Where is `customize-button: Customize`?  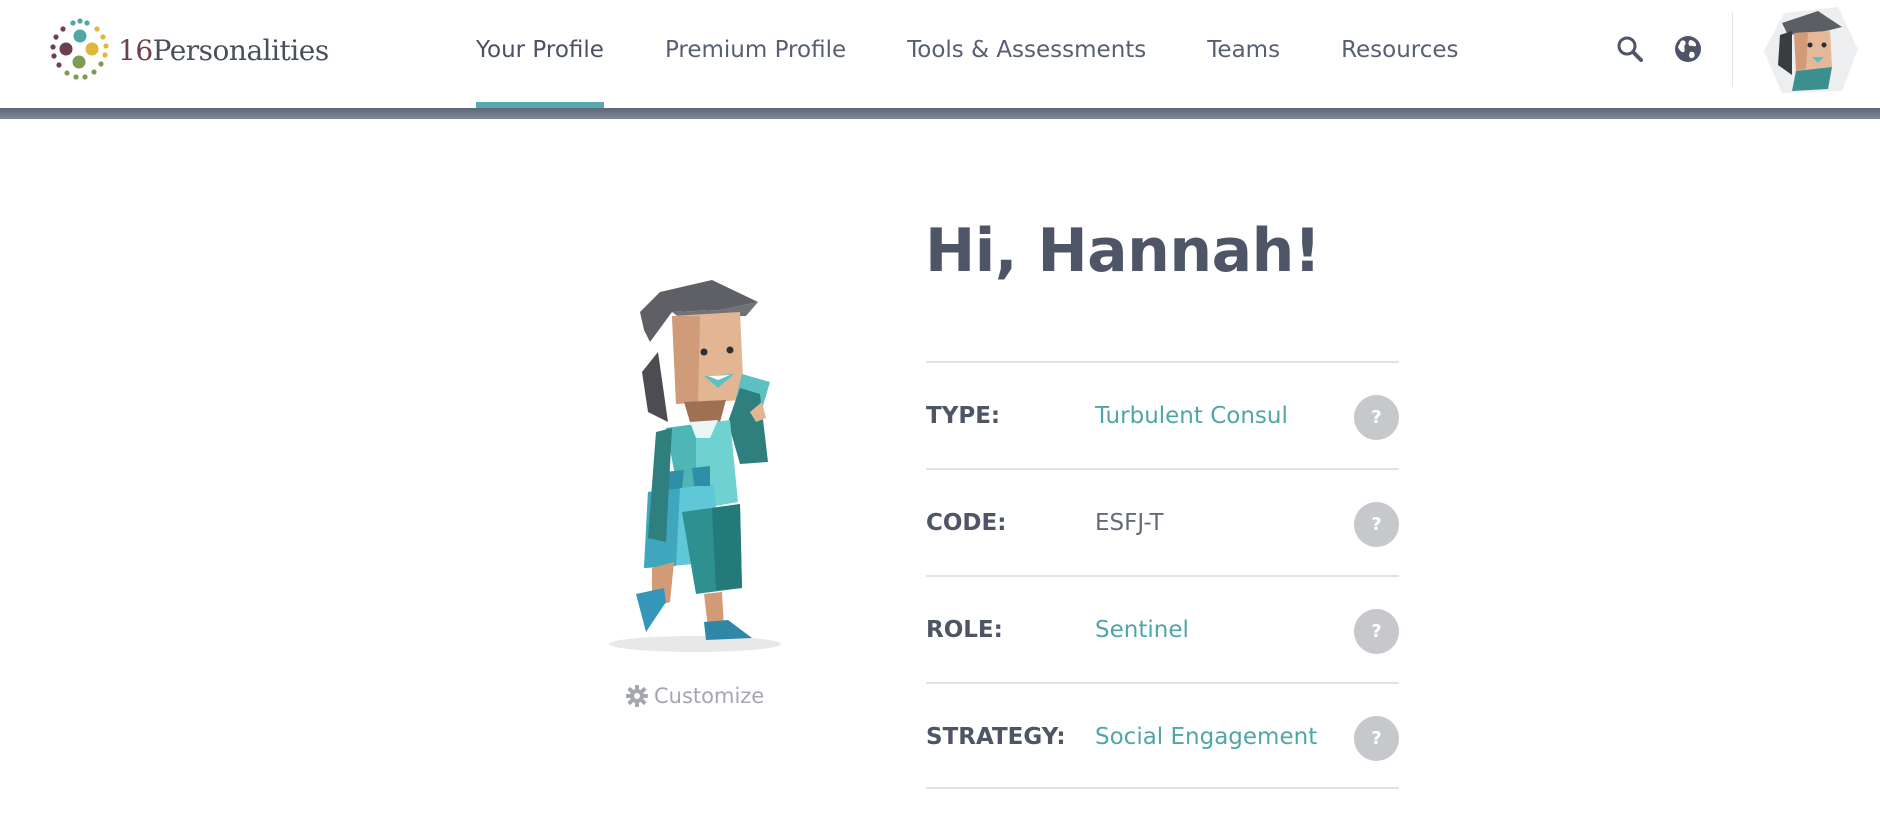
customize-button: Customize is located at coordinates (695, 696).